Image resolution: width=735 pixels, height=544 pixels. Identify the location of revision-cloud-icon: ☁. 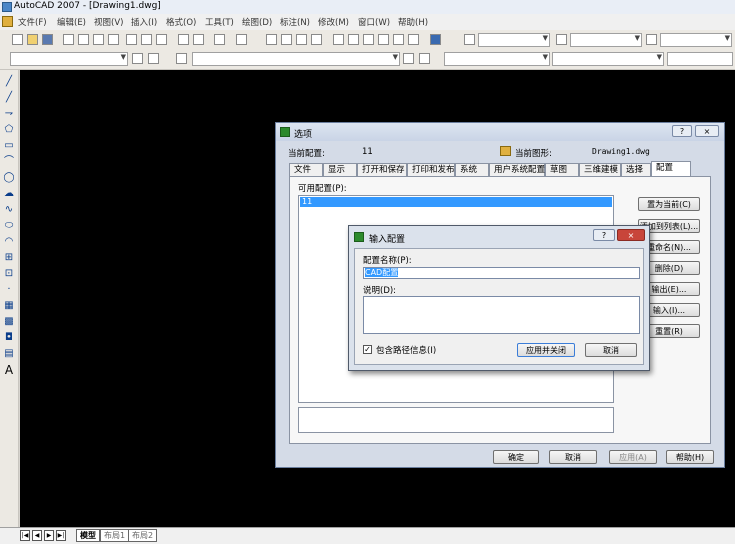
(9, 194).